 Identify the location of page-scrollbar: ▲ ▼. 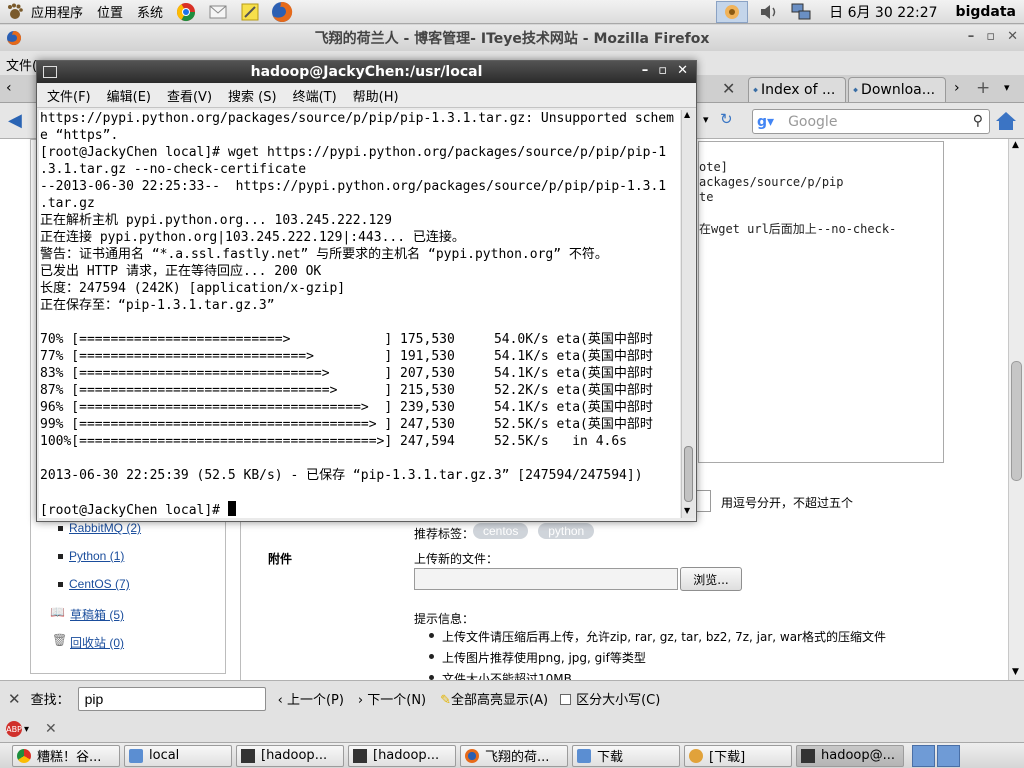
(1016, 409).